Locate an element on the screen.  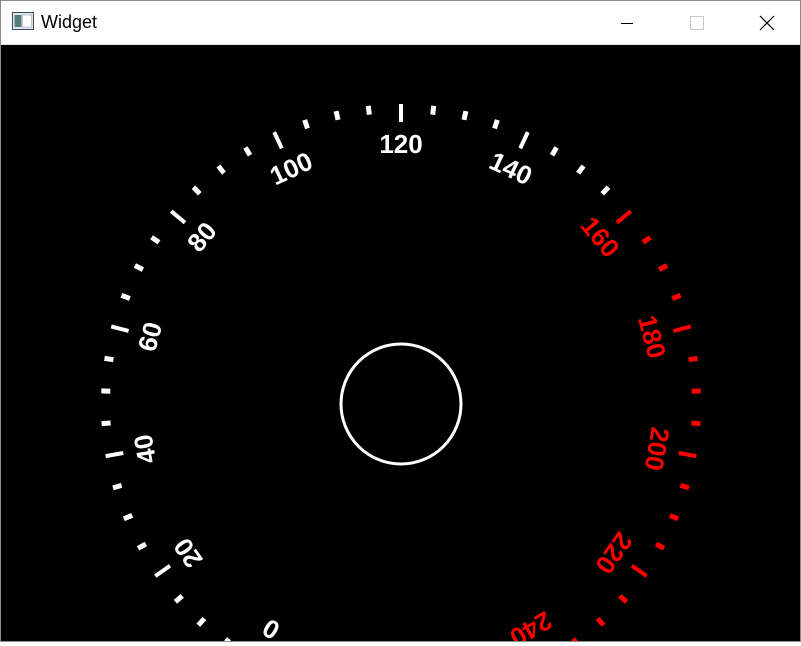
maximize-button is located at coordinates (697, 22).